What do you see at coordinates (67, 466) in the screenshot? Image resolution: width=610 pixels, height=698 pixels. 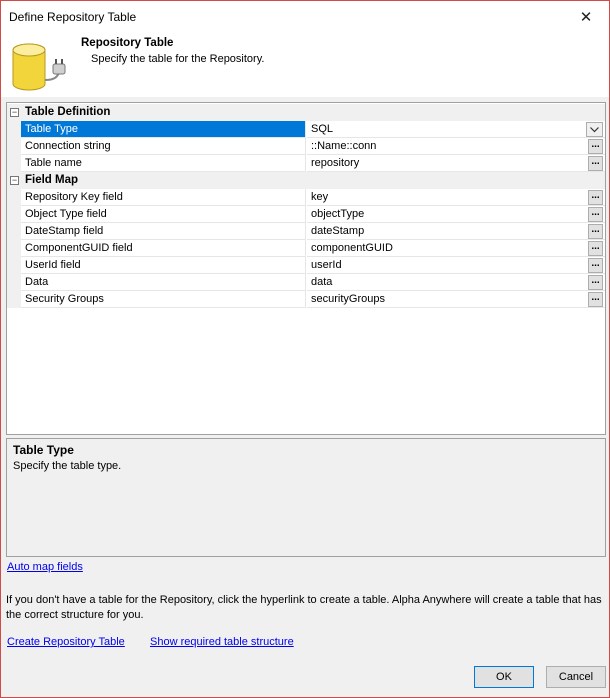 I see `description-text: Specify the table type.` at bounding box center [67, 466].